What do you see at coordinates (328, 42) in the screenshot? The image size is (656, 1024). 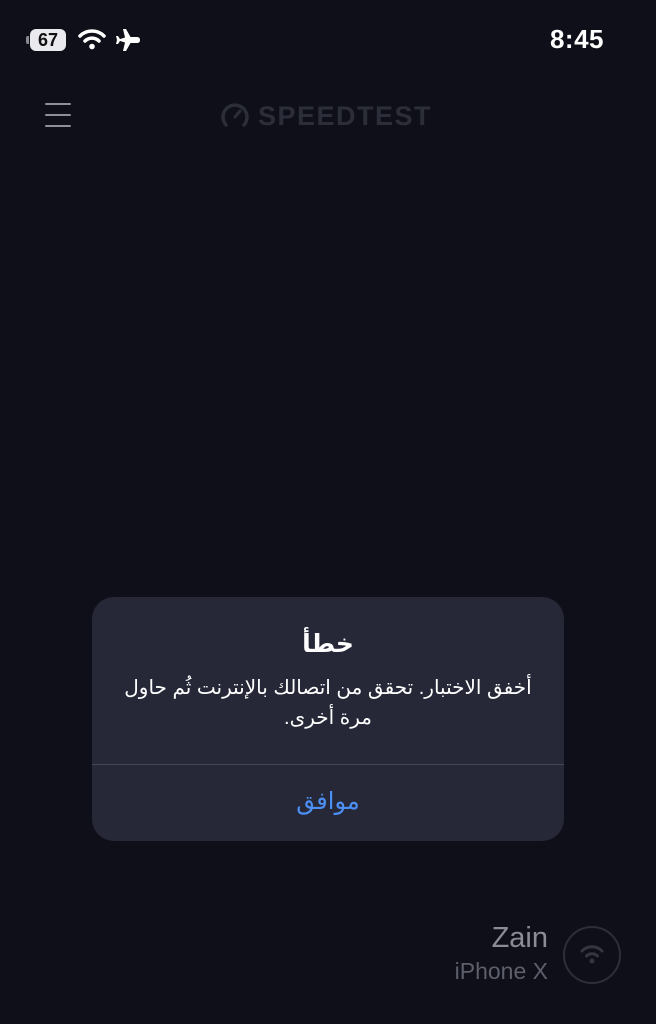 I see `status-bar: 67 8:45` at bounding box center [328, 42].